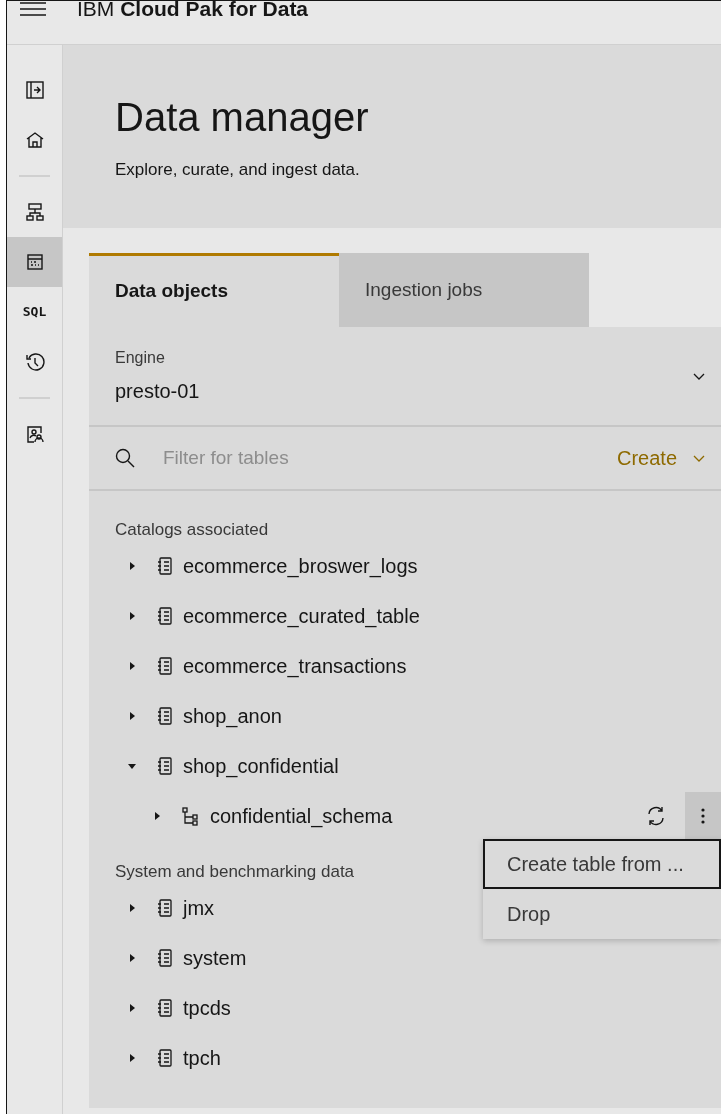 The width and height of the screenshot is (721, 1114). I want to click on catalog-name: jmx, so click(199, 908).